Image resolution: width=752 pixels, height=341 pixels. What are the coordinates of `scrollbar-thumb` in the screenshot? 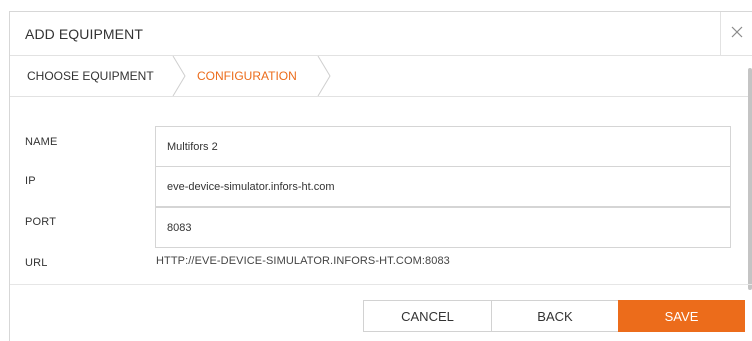 It's located at (750, 179).